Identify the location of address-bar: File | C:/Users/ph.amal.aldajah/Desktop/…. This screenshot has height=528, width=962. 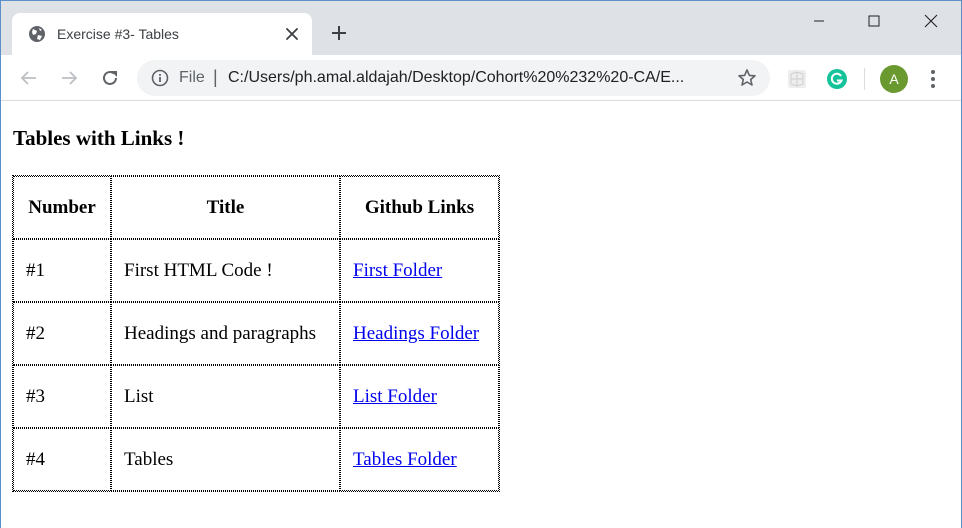
(453, 78).